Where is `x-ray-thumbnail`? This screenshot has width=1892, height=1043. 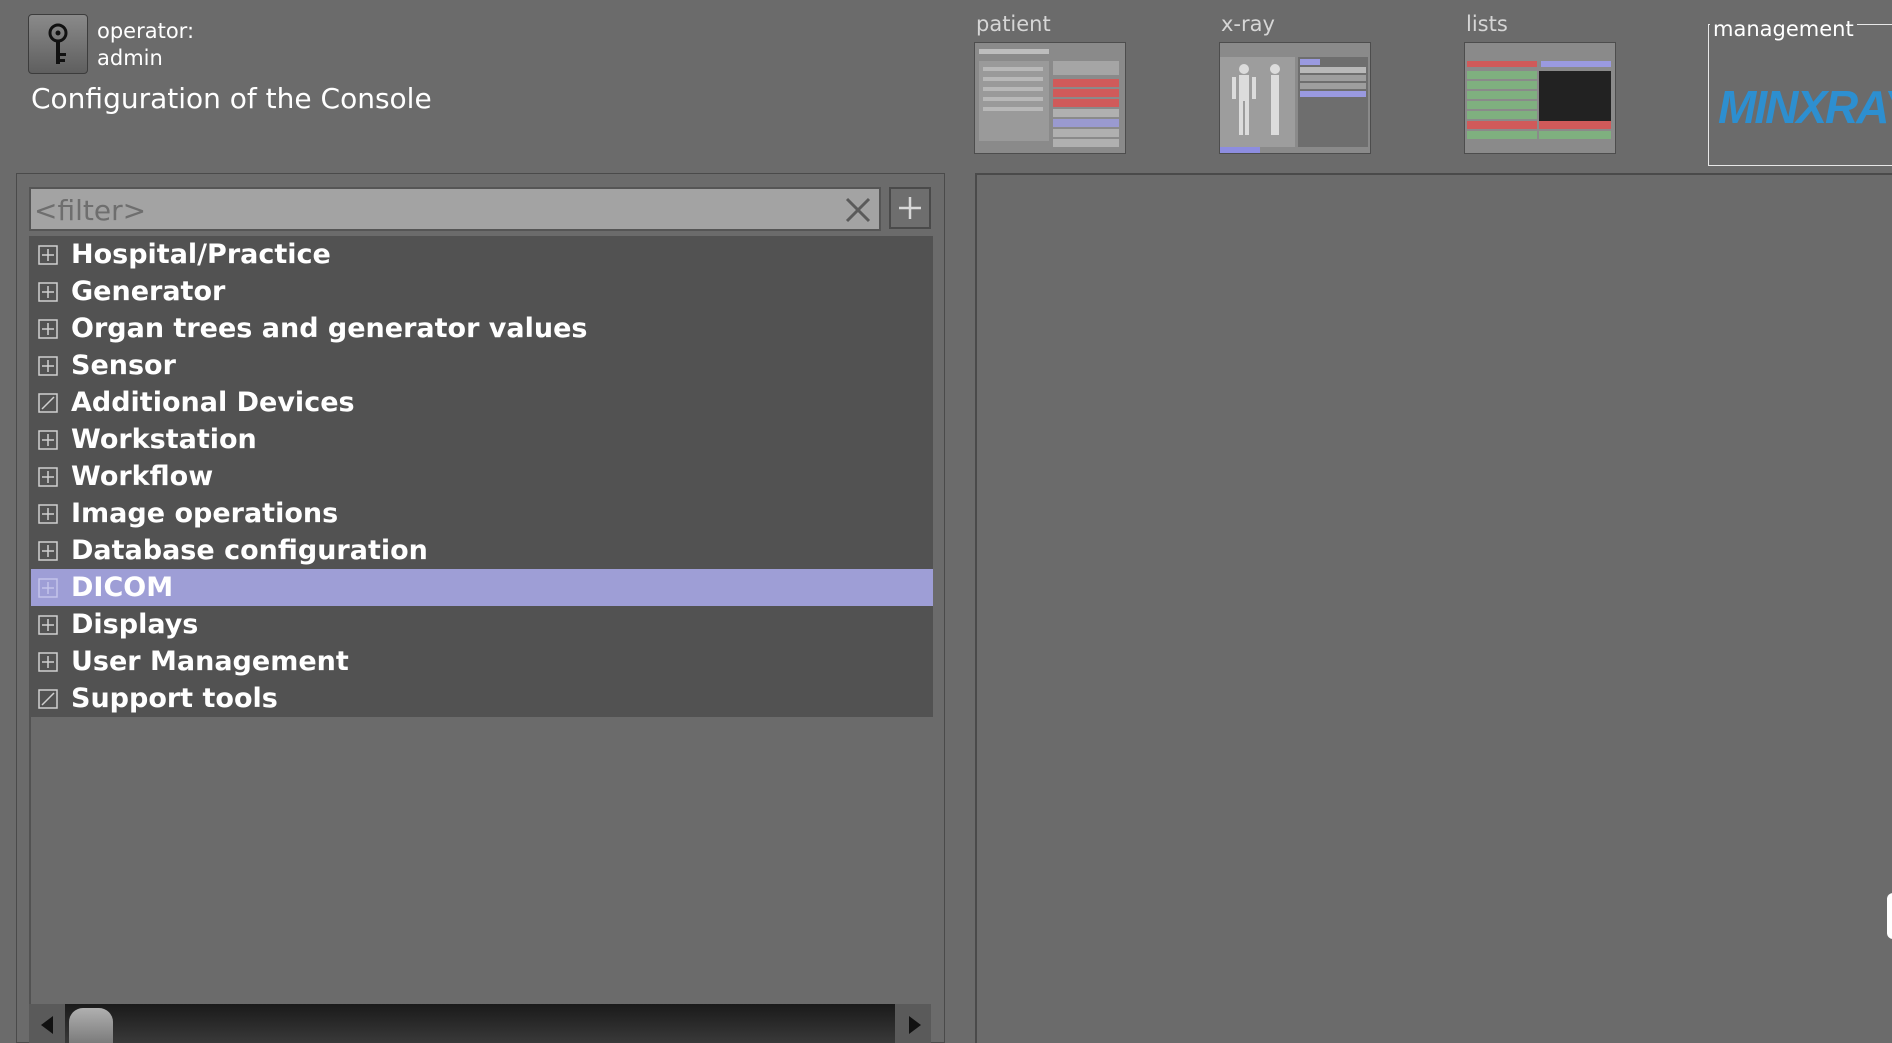 x-ray-thumbnail is located at coordinates (1295, 98).